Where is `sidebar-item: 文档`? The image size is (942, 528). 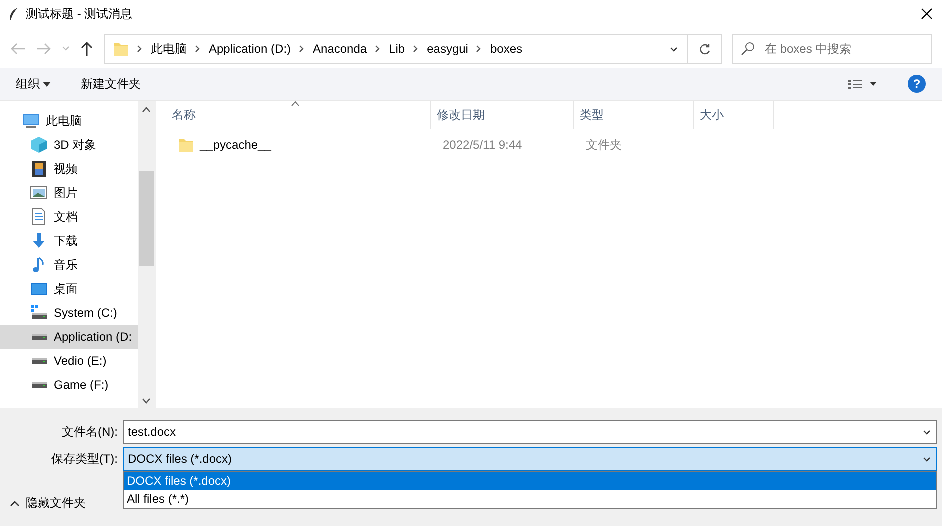 sidebar-item: 文档 is located at coordinates (69, 217).